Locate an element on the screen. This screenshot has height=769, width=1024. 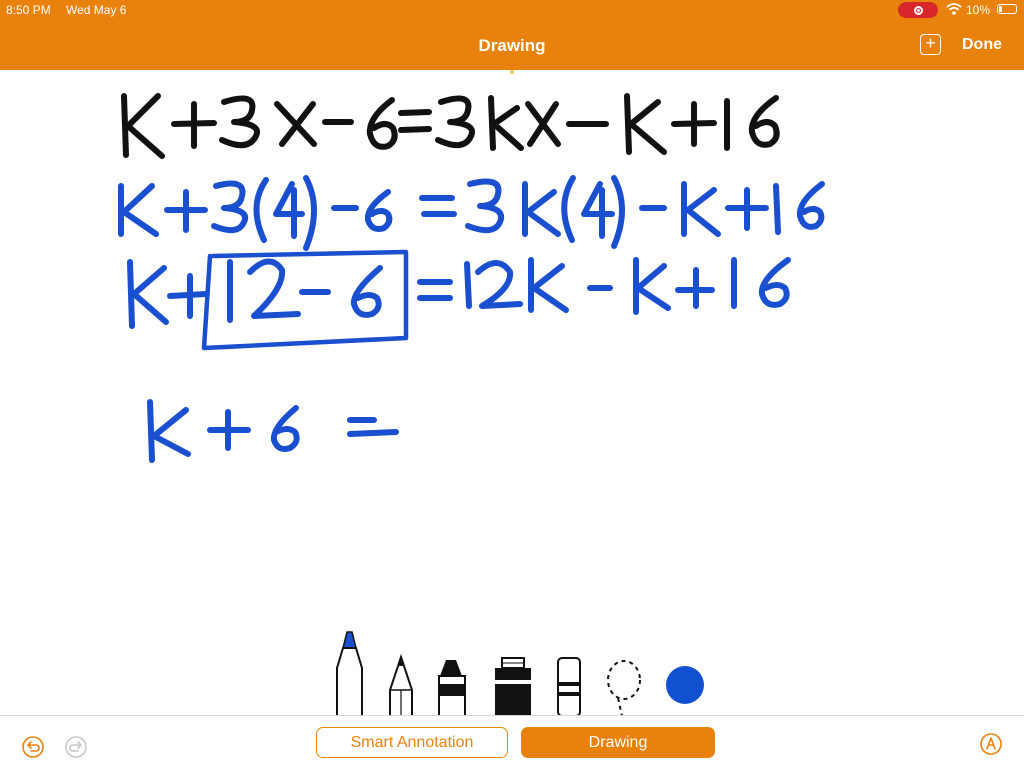
plus-icon: + is located at coordinates (930, 43).